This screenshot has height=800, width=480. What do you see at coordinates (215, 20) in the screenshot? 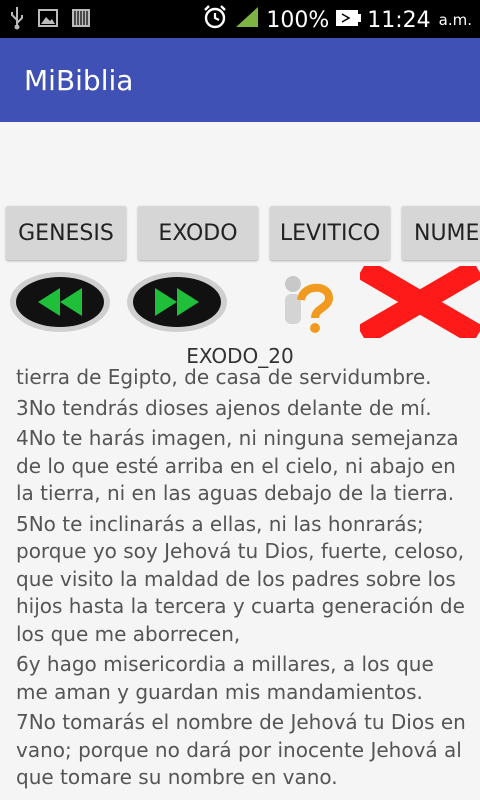
I see `alarm-icon` at bounding box center [215, 20].